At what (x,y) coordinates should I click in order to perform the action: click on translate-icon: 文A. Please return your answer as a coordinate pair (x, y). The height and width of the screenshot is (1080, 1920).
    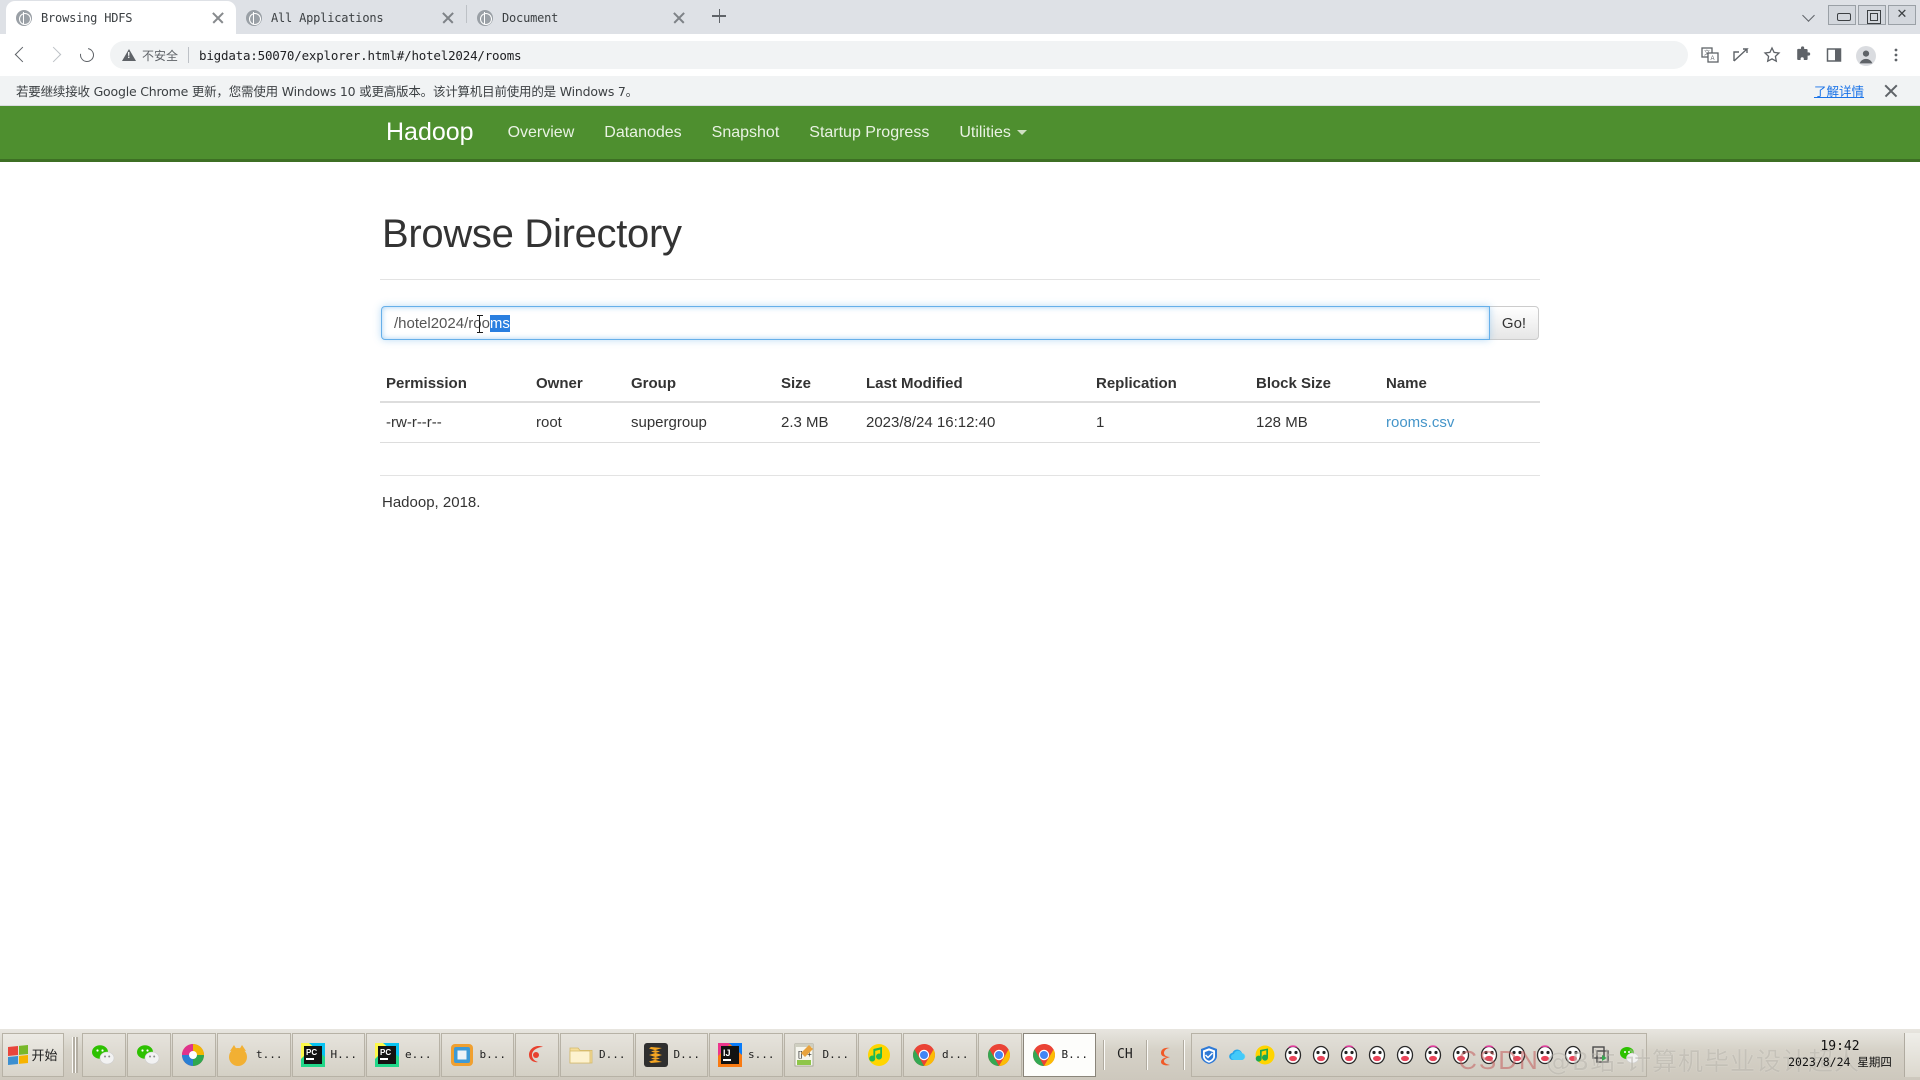
    Looking at the image, I should click on (1710, 55).